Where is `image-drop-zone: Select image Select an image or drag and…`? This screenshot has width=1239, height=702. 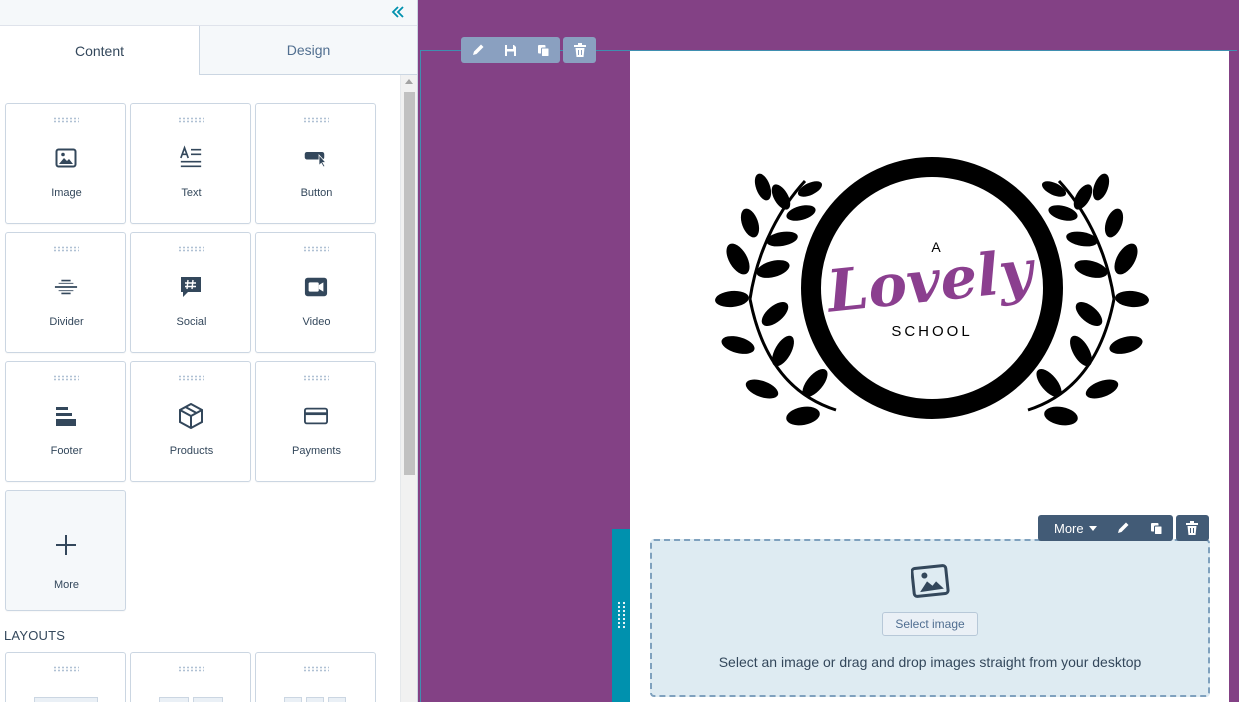 image-drop-zone: Select image Select an image or drag and… is located at coordinates (930, 618).